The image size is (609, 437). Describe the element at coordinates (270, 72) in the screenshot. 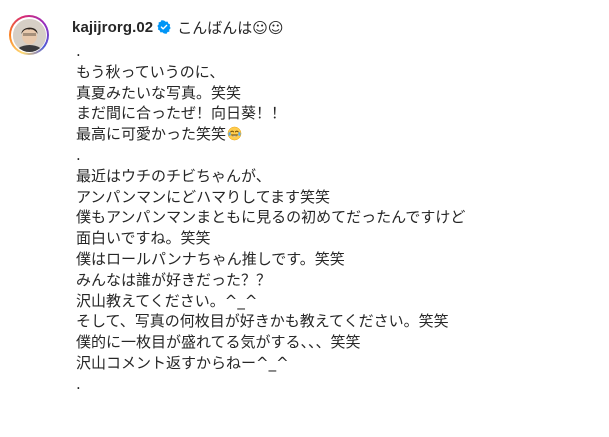

I see `caption-line: もう秋っていうのに、` at that location.